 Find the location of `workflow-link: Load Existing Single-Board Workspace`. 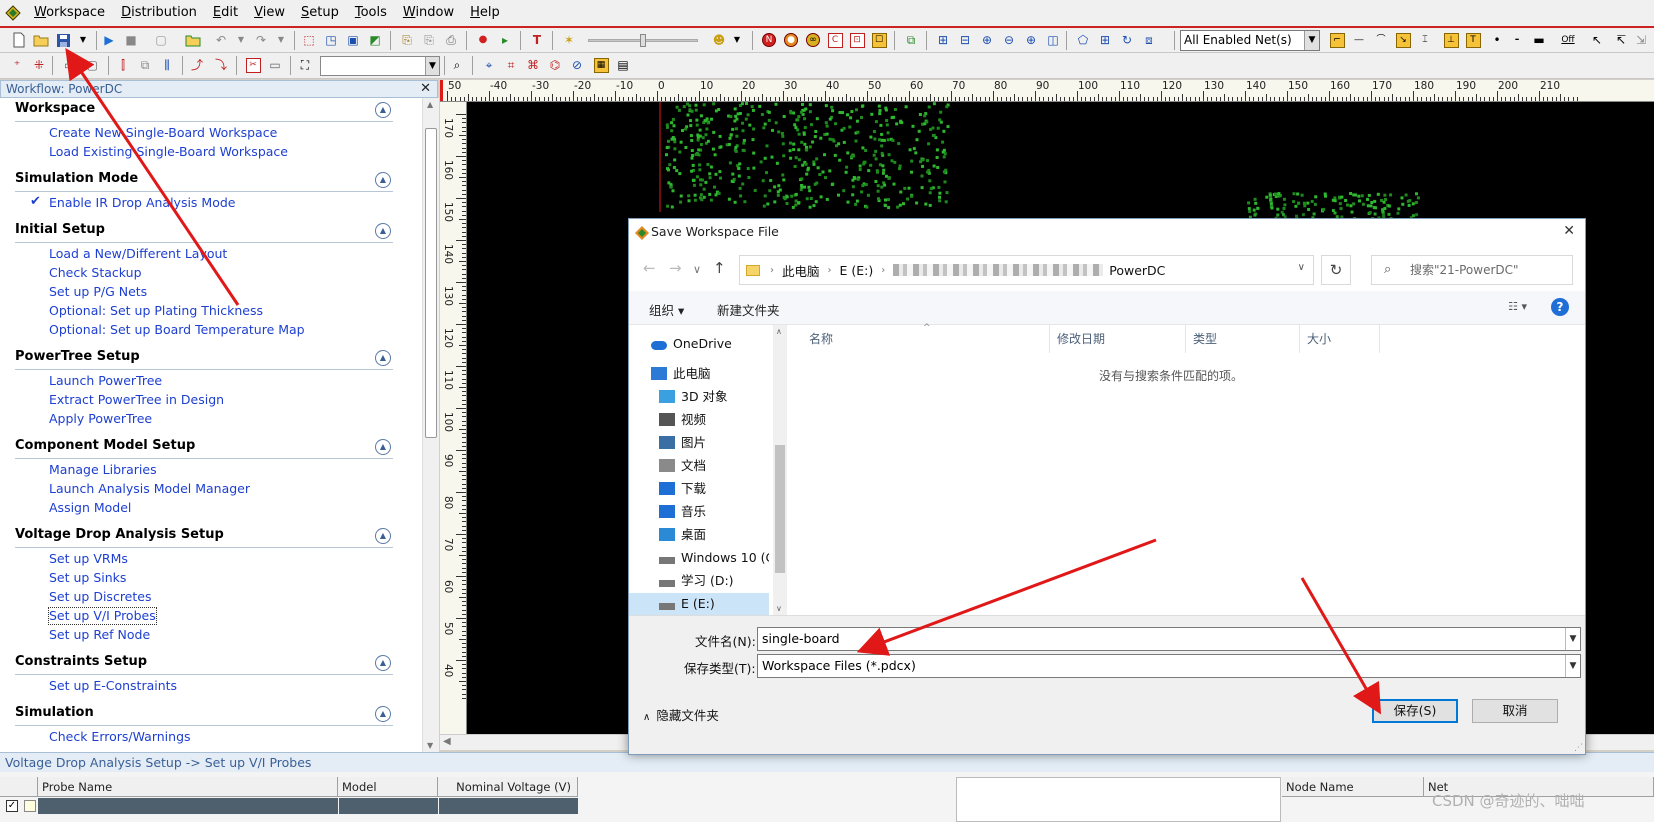

workflow-link: Load Existing Single-Board Workspace is located at coordinates (168, 152).